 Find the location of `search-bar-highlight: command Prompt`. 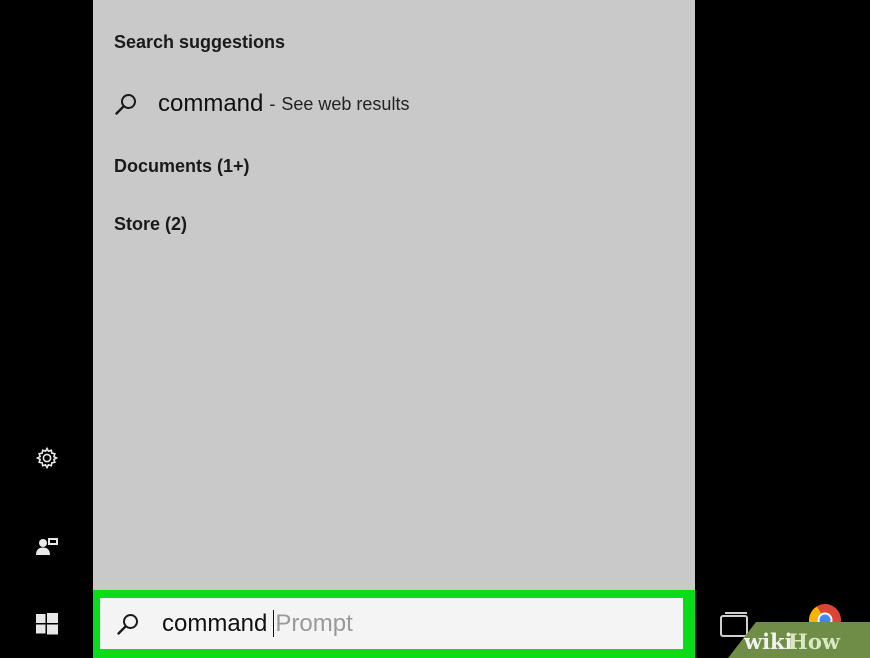

search-bar-highlight: command Prompt is located at coordinates (394, 624).